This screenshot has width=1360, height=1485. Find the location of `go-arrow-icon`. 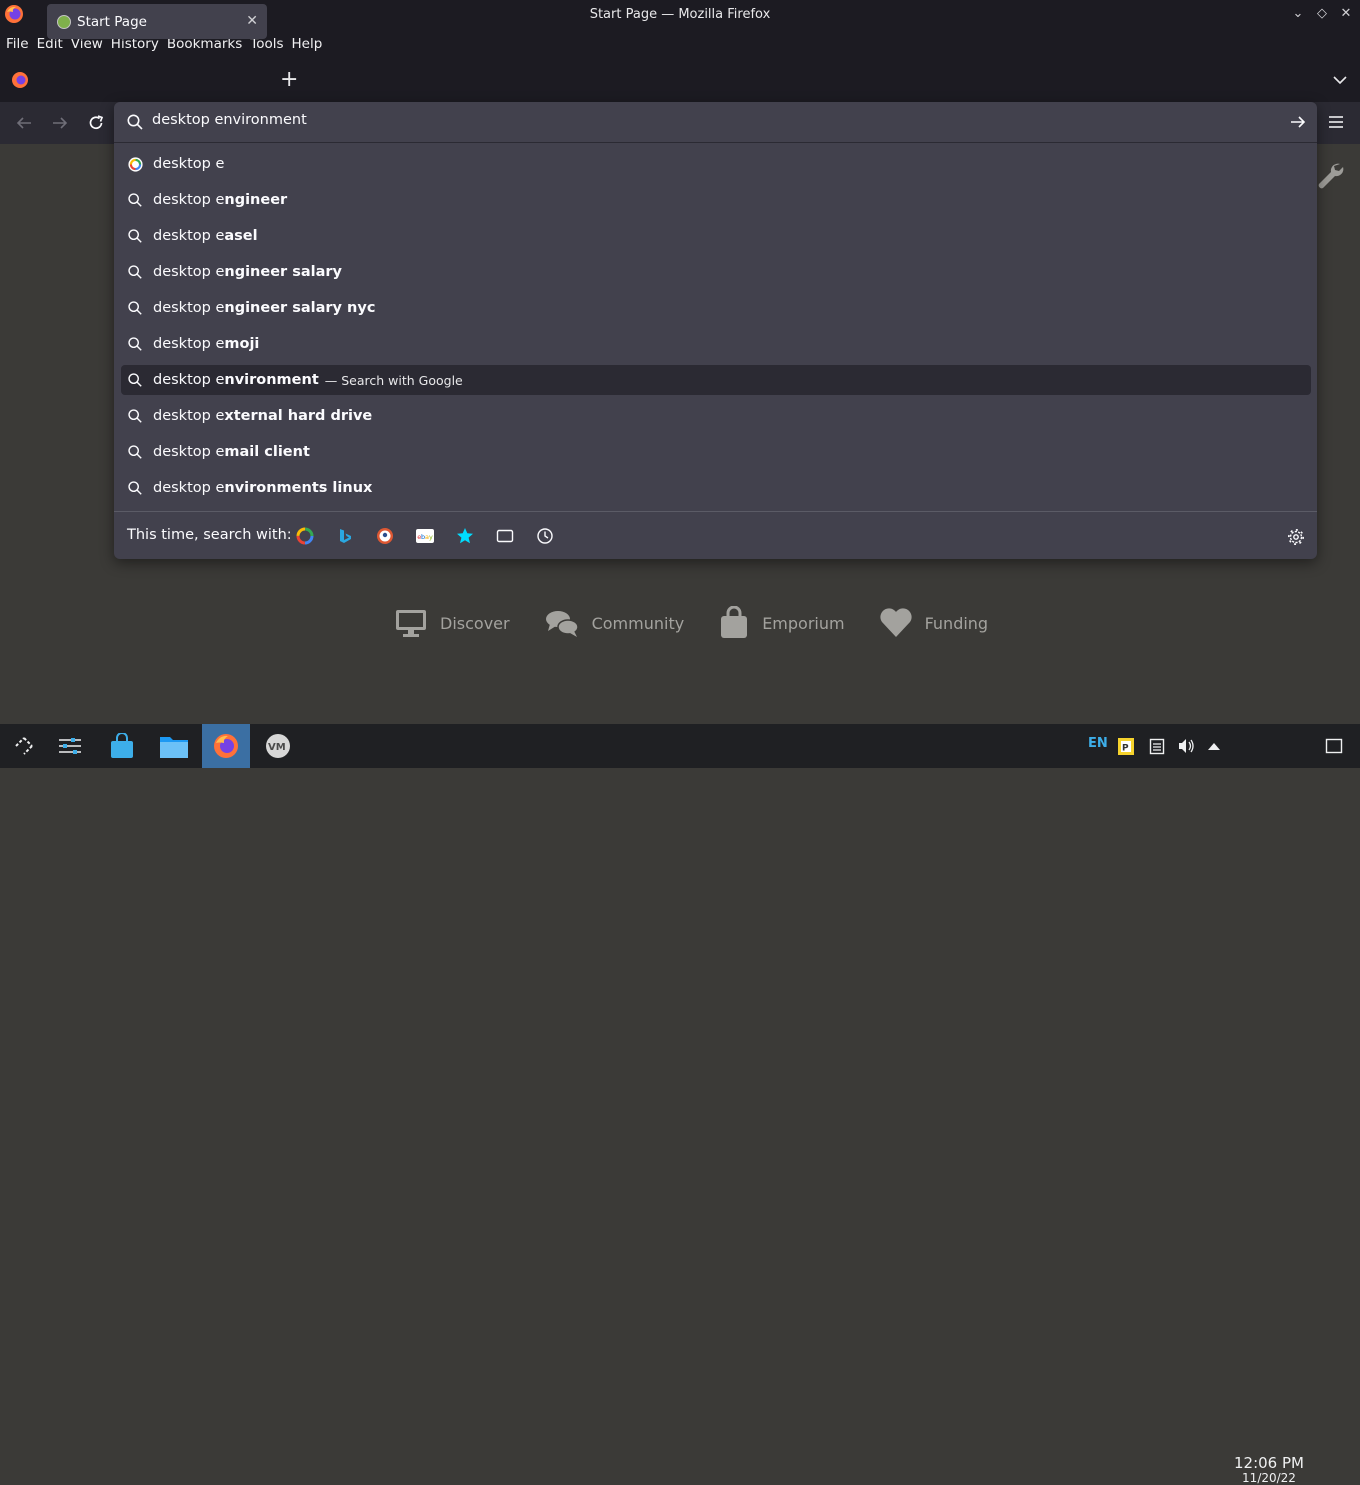

go-arrow-icon is located at coordinates (1298, 122).